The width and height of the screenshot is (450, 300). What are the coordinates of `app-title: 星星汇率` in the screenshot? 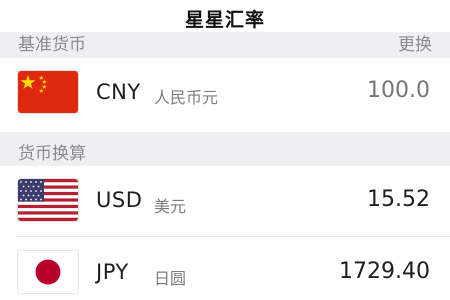 It's located at (224, 20).